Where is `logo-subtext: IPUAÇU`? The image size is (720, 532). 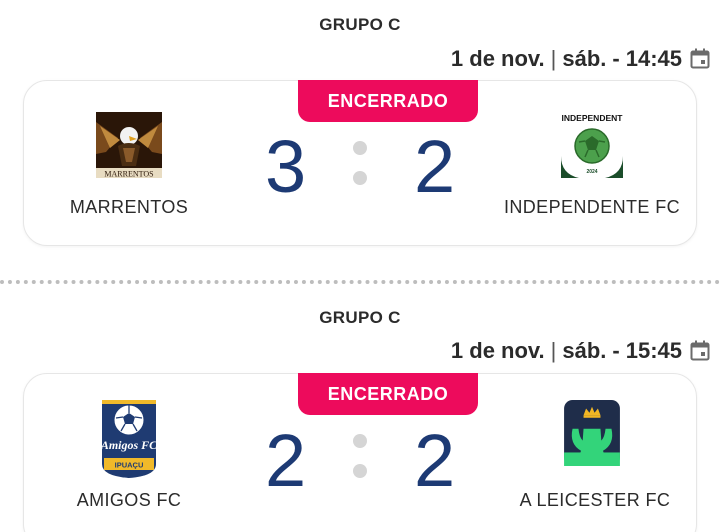
logo-subtext: IPUAÇU is located at coordinates (129, 465).